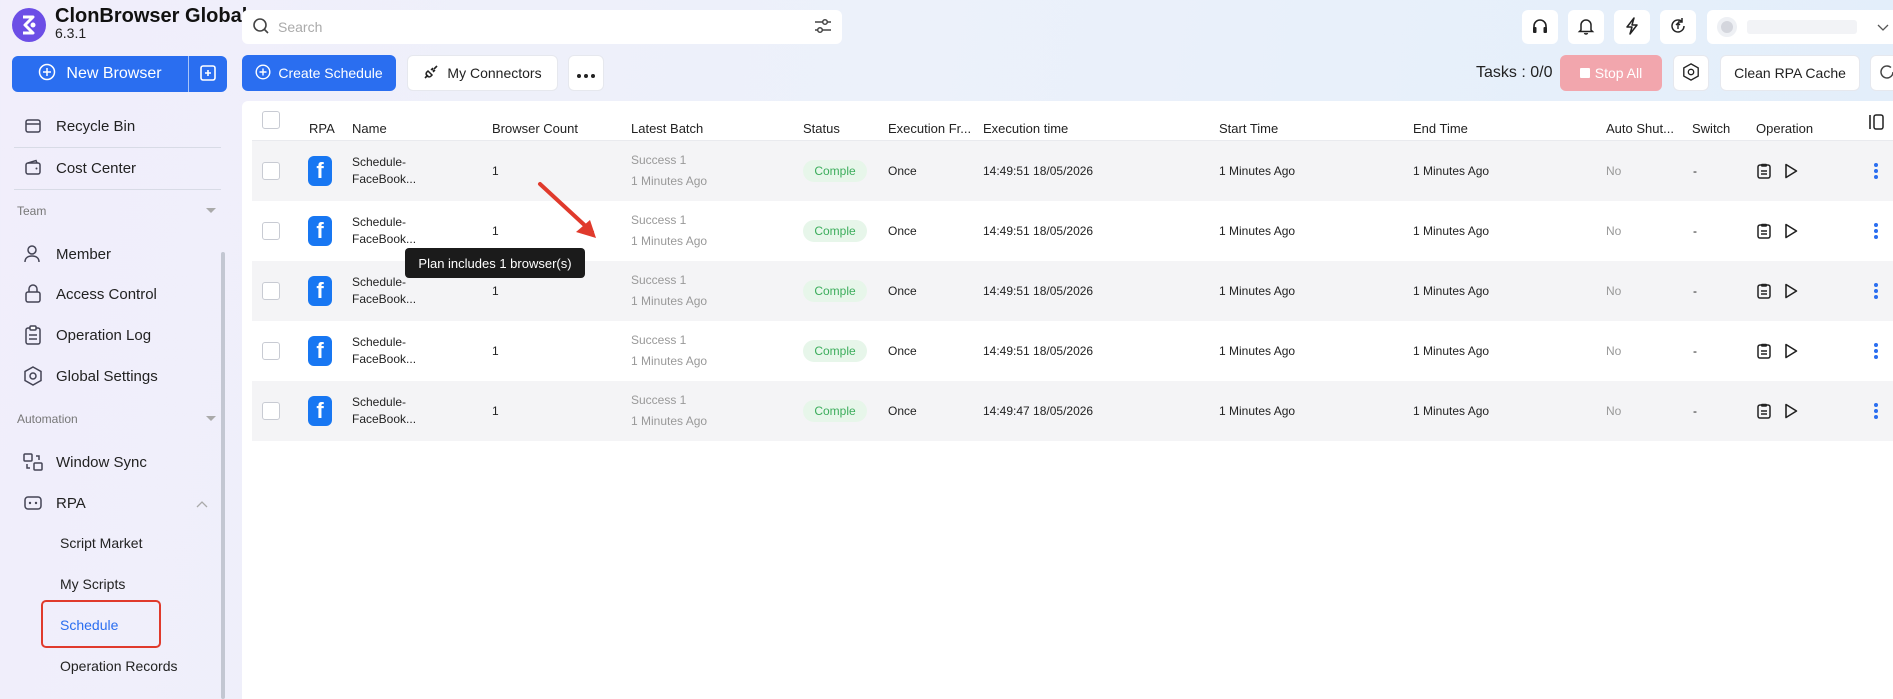  Describe the element at coordinates (586, 73) in the screenshot. I see `more-actions-button` at that location.